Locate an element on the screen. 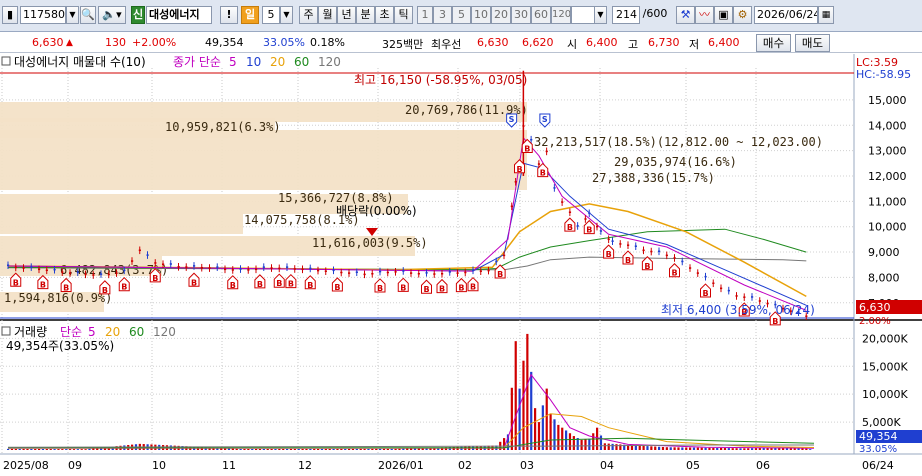 The image size is (922, 476). menu-icon: ▮ is located at coordinates (10, 15).